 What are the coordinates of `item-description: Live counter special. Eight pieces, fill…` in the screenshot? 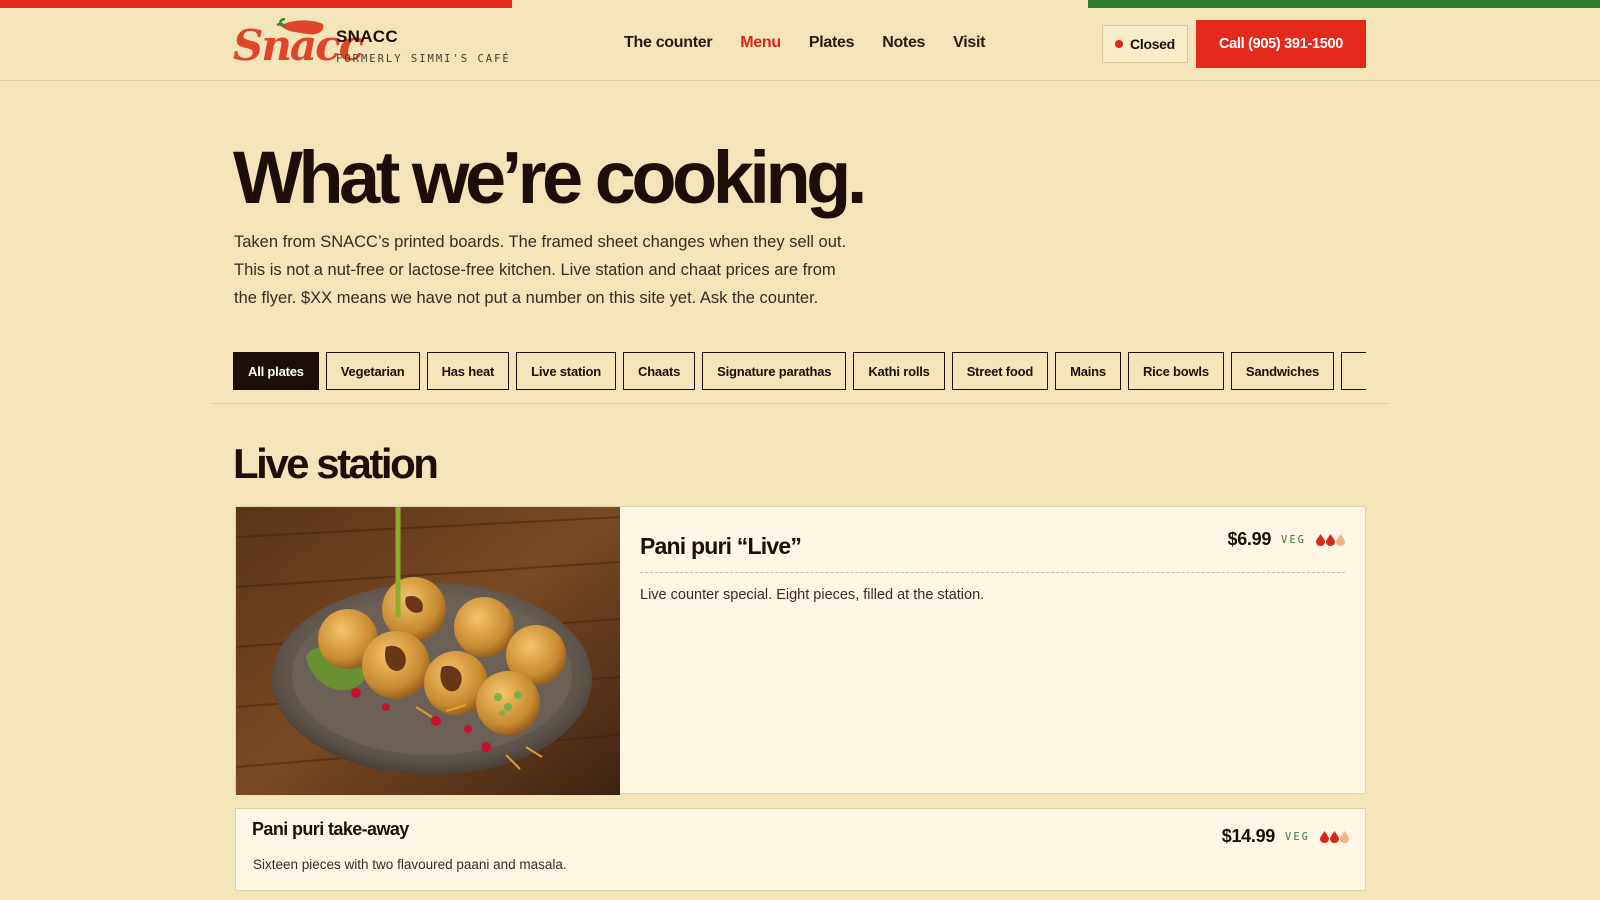 It's located at (812, 595).